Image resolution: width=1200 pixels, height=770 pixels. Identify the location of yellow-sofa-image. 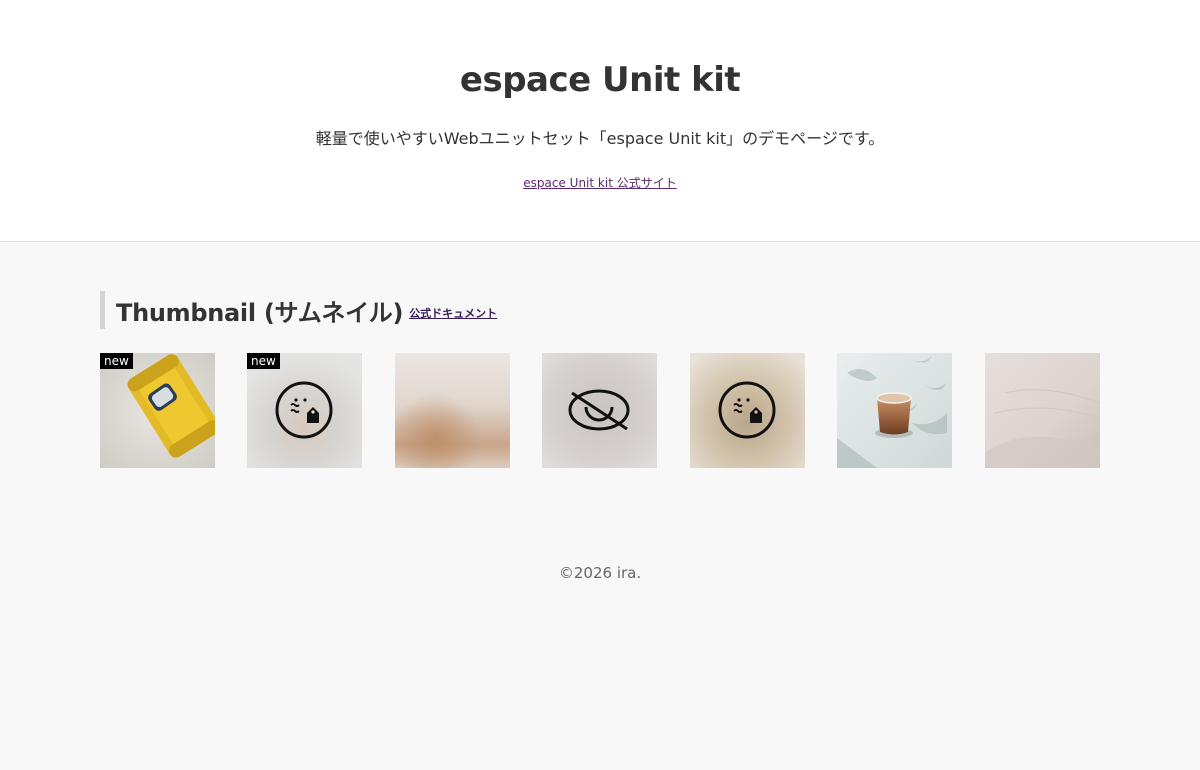
(157, 410).